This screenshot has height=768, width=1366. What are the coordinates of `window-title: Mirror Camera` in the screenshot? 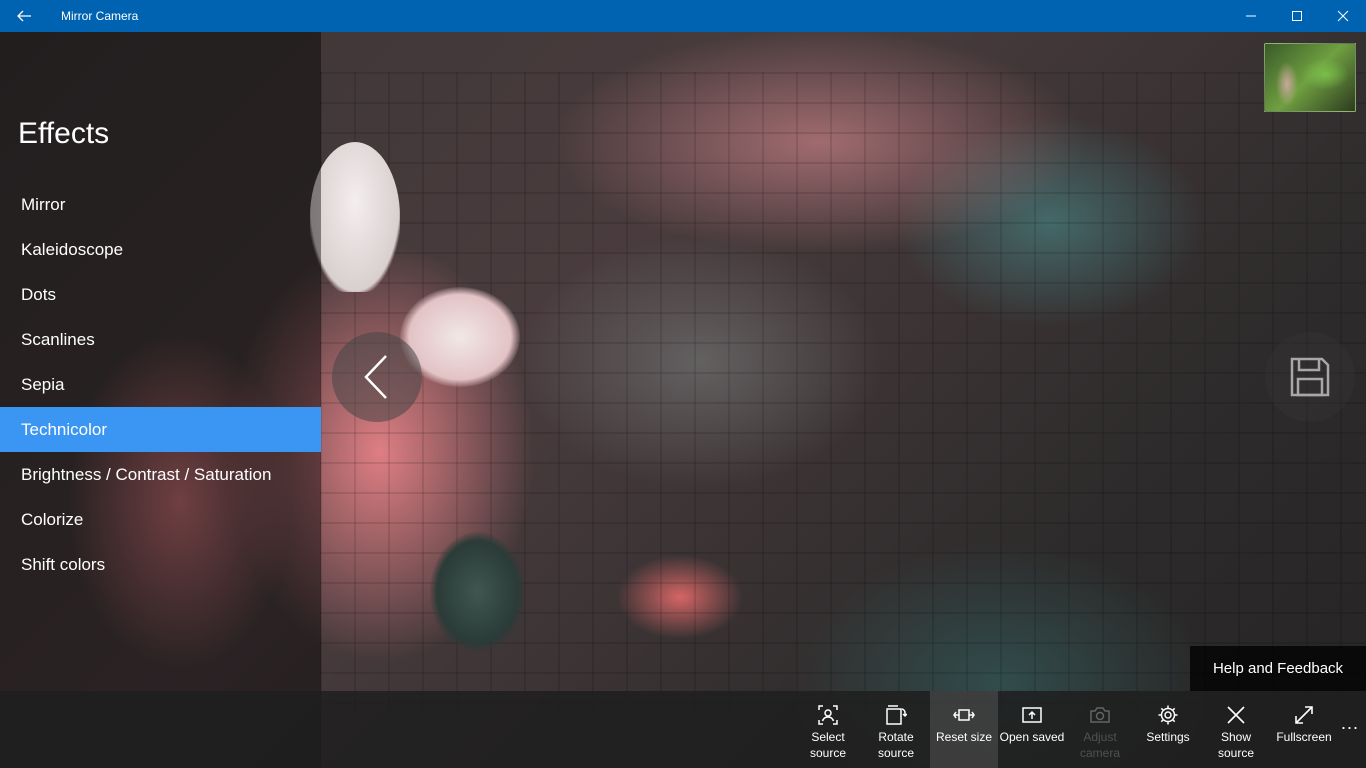 It's located at (100, 16).